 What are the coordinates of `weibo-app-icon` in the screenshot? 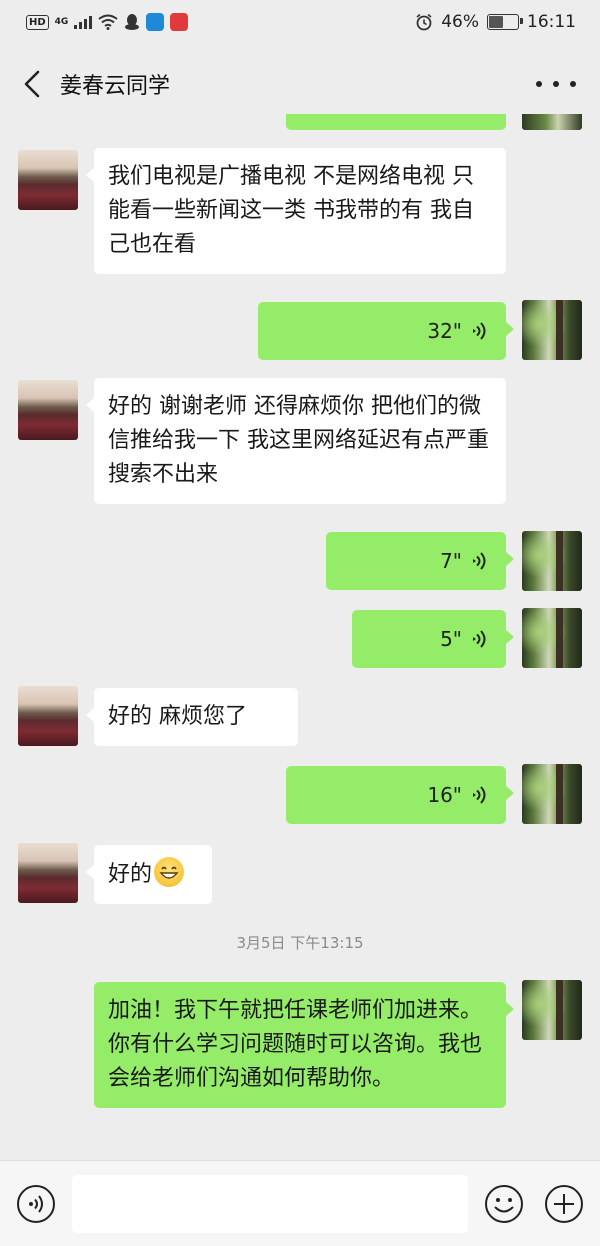 It's located at (179, 22).